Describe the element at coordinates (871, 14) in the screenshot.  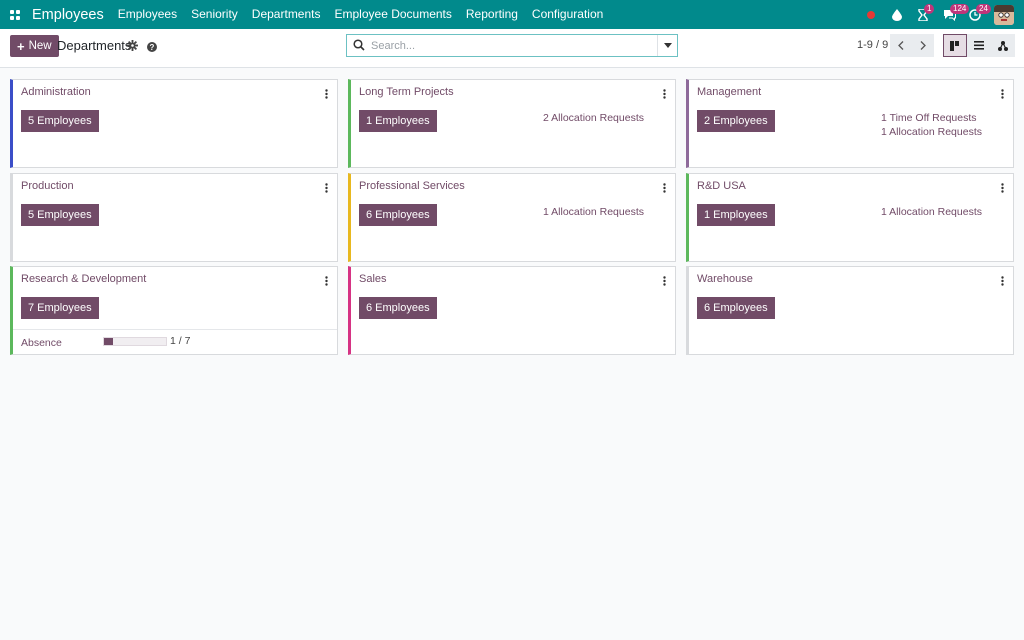
I see `recording-icon` at that location.